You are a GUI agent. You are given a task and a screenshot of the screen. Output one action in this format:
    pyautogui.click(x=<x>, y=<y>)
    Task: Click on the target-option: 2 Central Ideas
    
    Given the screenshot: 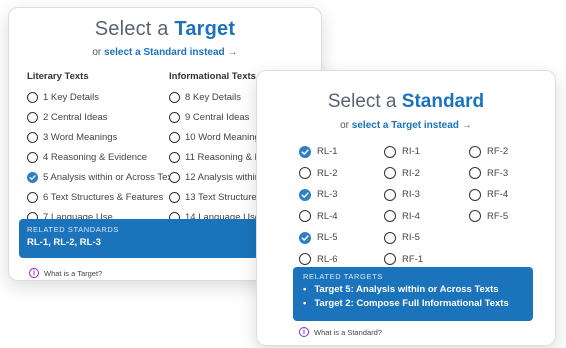 What is the action you would take?
    pyautogui.click(x=103, y=117)
    